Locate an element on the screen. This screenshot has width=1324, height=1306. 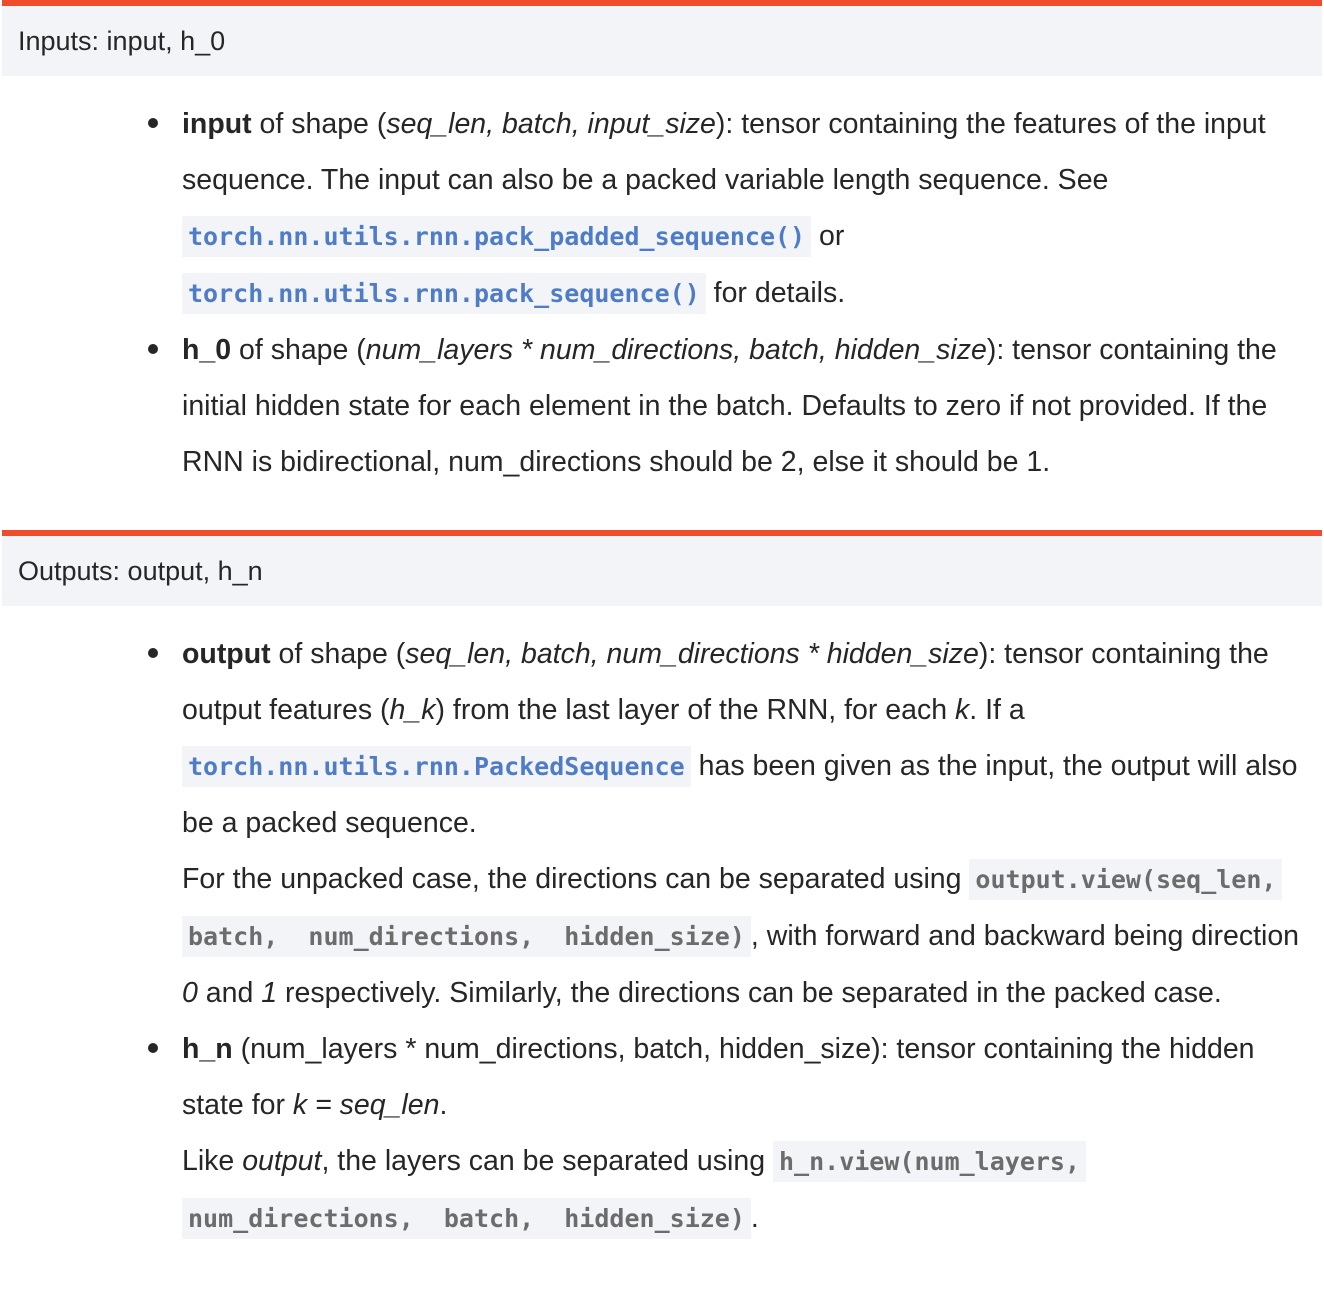
output-view-code: output.view(seq_len, is located at coordinates (1126, 879).